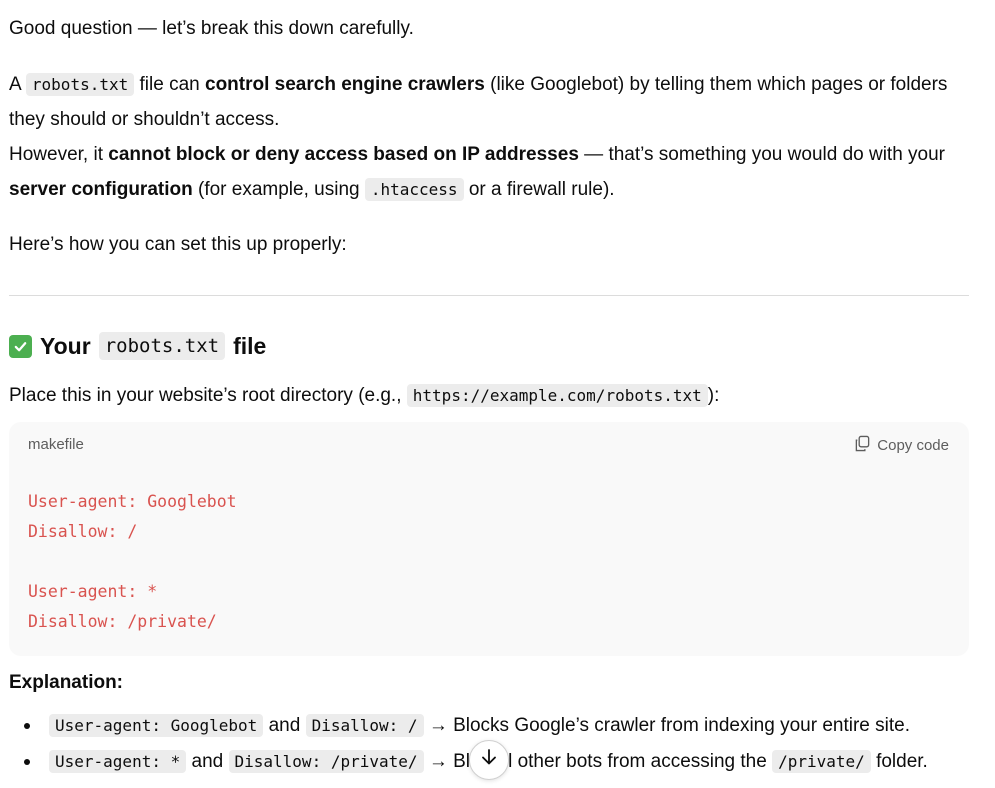 Image resolution: width=995 pixels, height=788 pixels. What do you see at coordinates (15, 84) in the screenshot?
I see `text-span: A` at bounding box center [15, 84].